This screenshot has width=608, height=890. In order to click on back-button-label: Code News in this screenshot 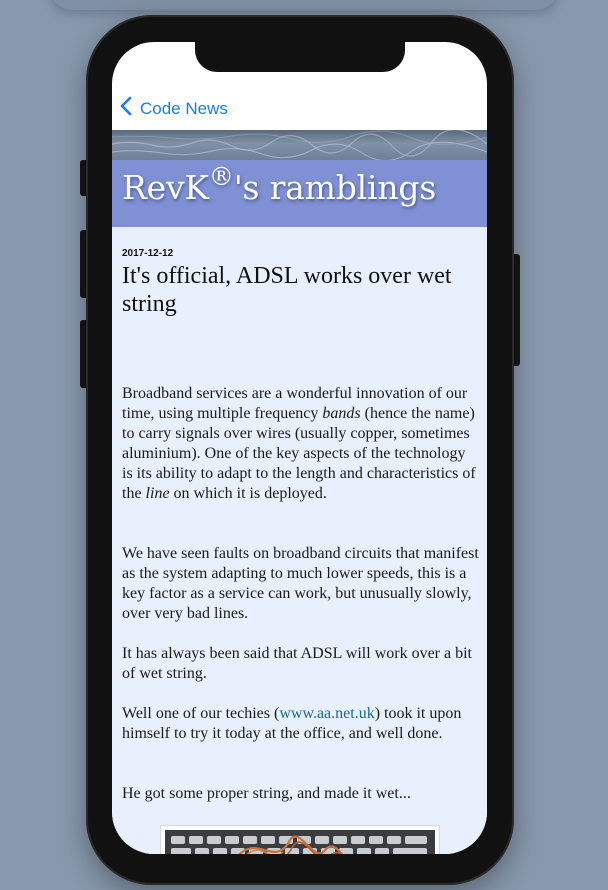, I will do `click(184, 108)`.